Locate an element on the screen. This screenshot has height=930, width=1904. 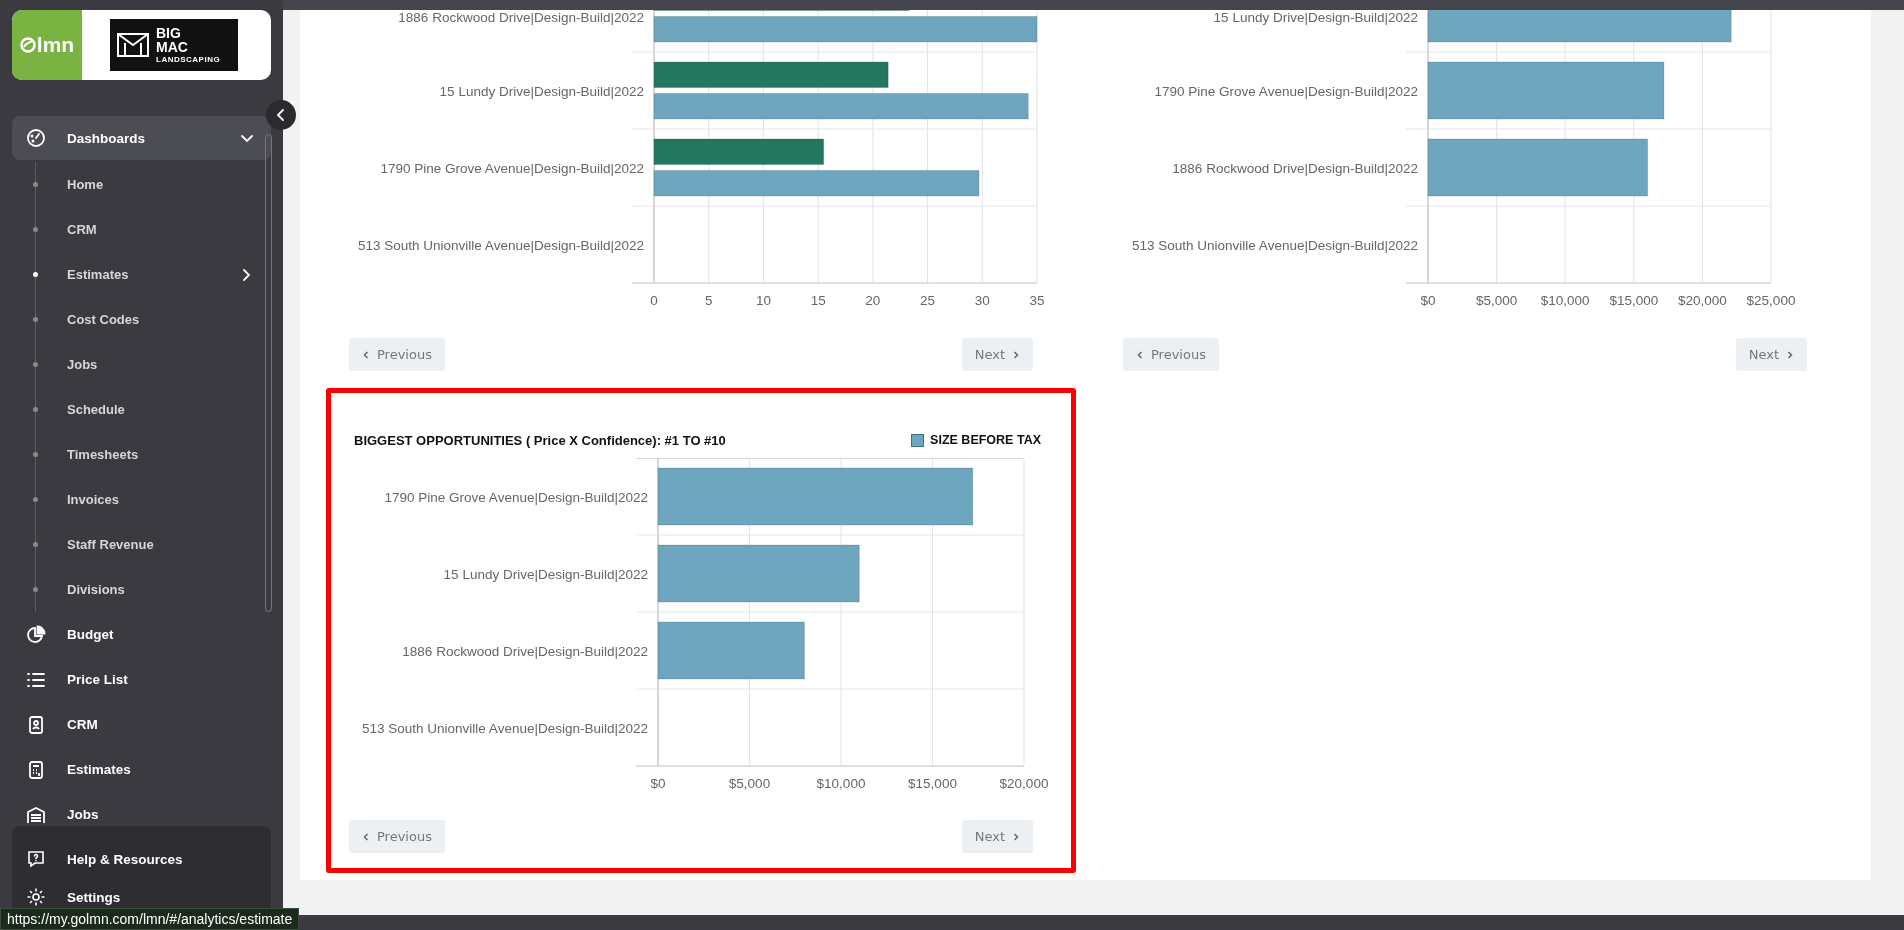
contact-card-icon is located at coordinates (36, 724).